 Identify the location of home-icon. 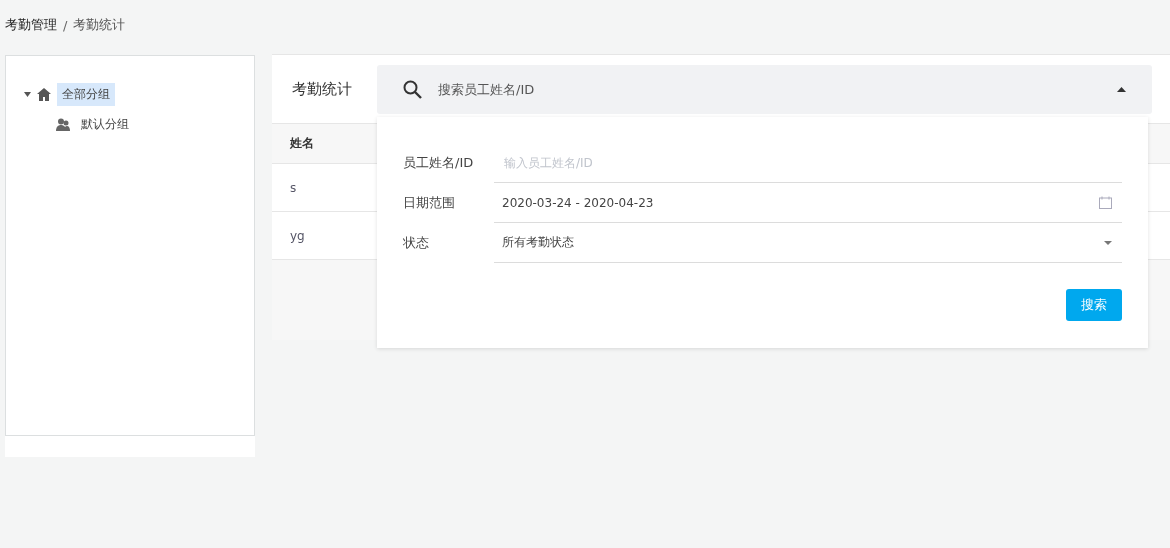
(44, 94).